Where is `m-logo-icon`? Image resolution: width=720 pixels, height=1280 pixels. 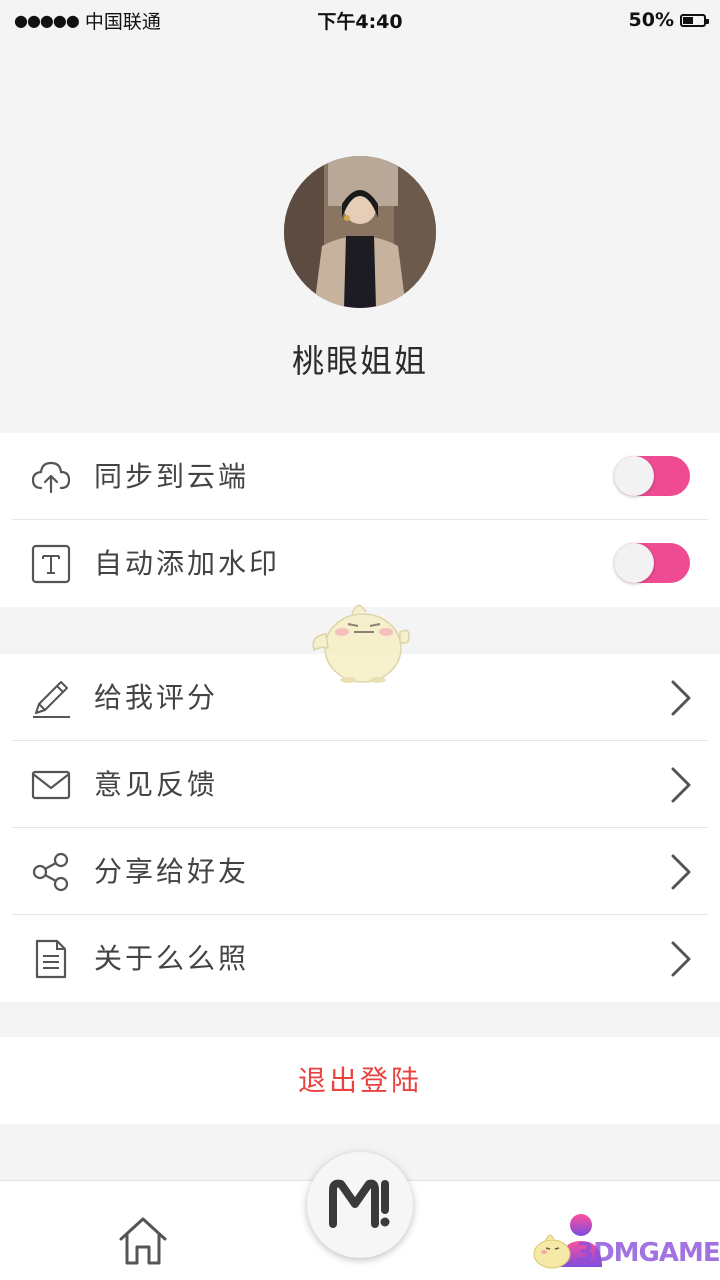 m-logo-icon is located at coordinates (359, 1203).